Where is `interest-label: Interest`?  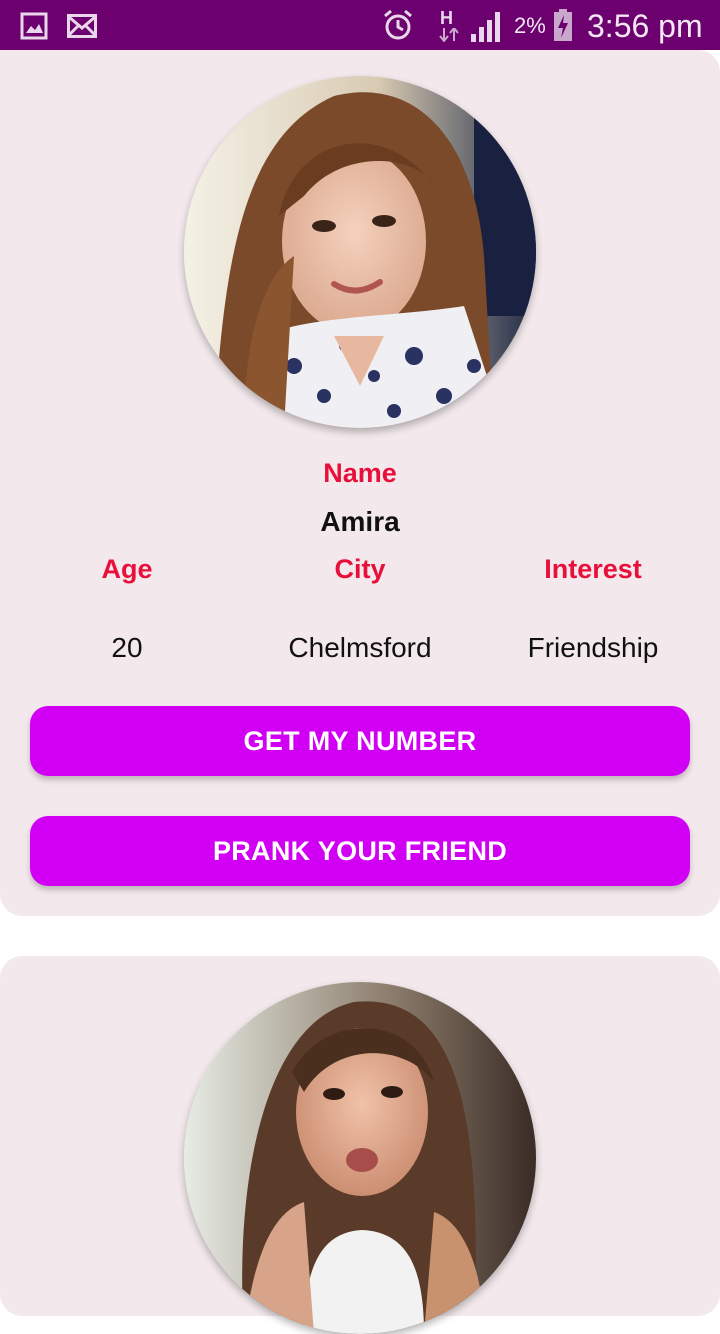
interest-label: Interest is located at coordinates (593, 569).